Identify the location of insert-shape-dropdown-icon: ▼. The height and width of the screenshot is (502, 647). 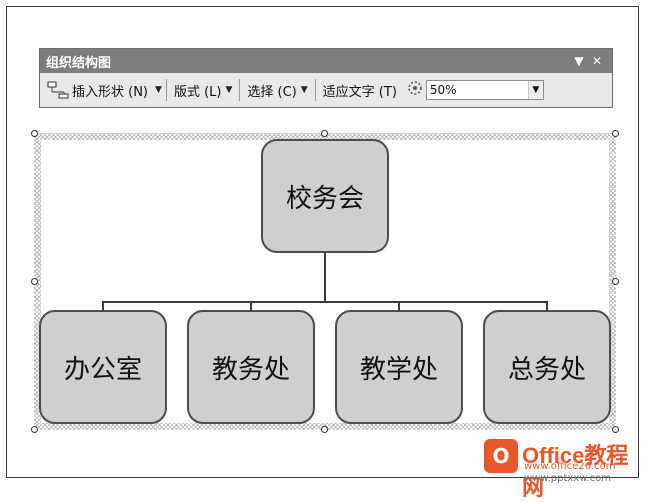
(158, 90).